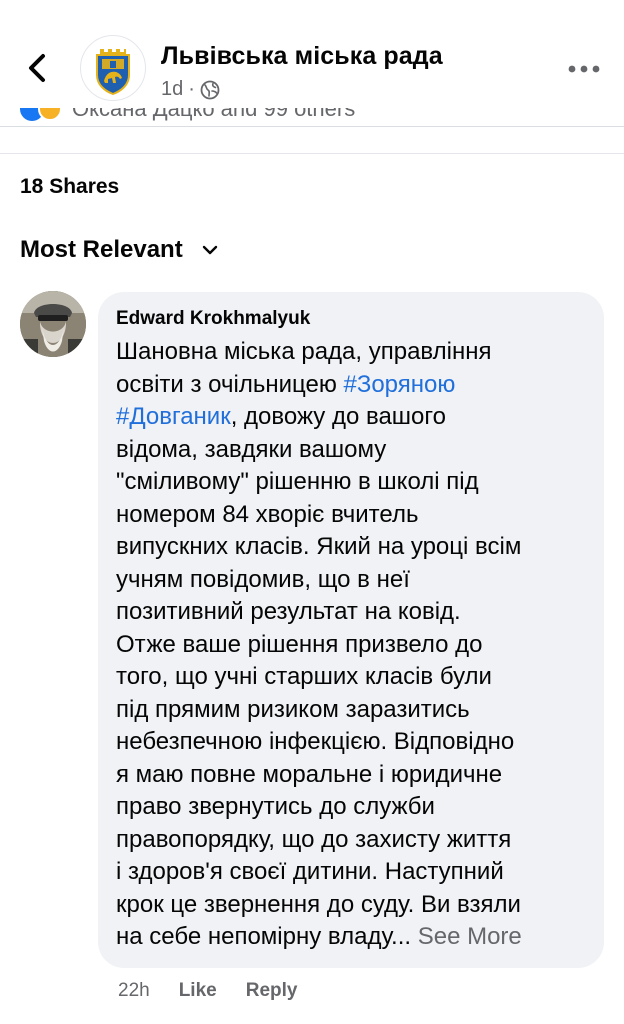 The width and height of the screenshot is (624, 1024). What do you see at coordinates (304, 351) in the screenshot?
I see `comment-text-segment: Шановна міська рада, управління` at bounding box center [304, 351].